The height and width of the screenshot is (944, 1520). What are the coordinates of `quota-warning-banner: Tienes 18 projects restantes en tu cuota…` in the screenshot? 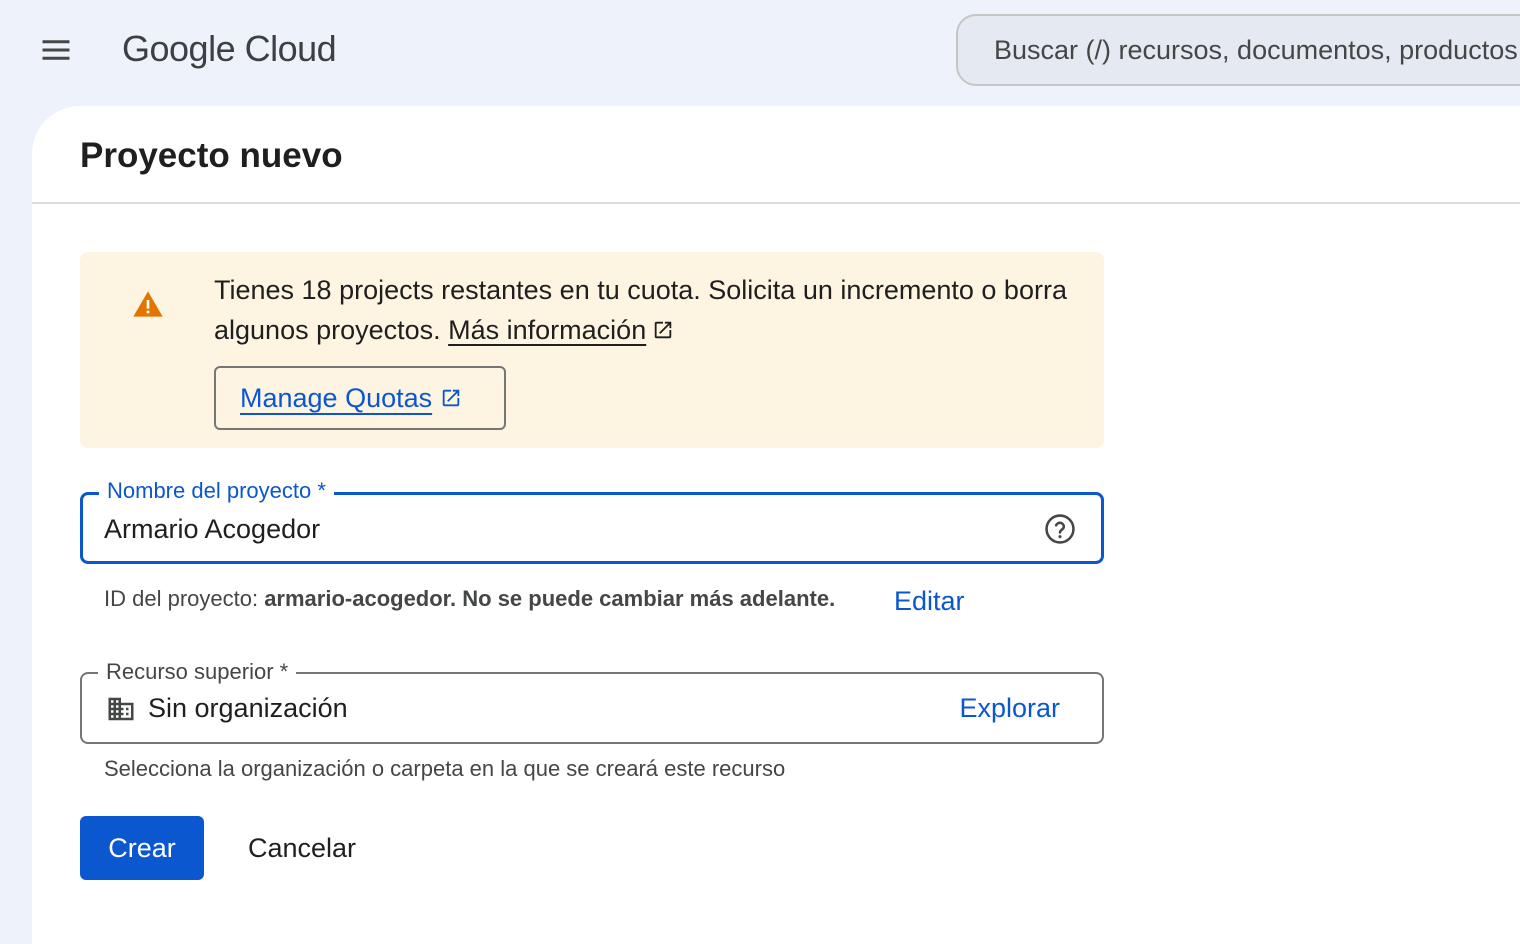 It's located at (592, 350).